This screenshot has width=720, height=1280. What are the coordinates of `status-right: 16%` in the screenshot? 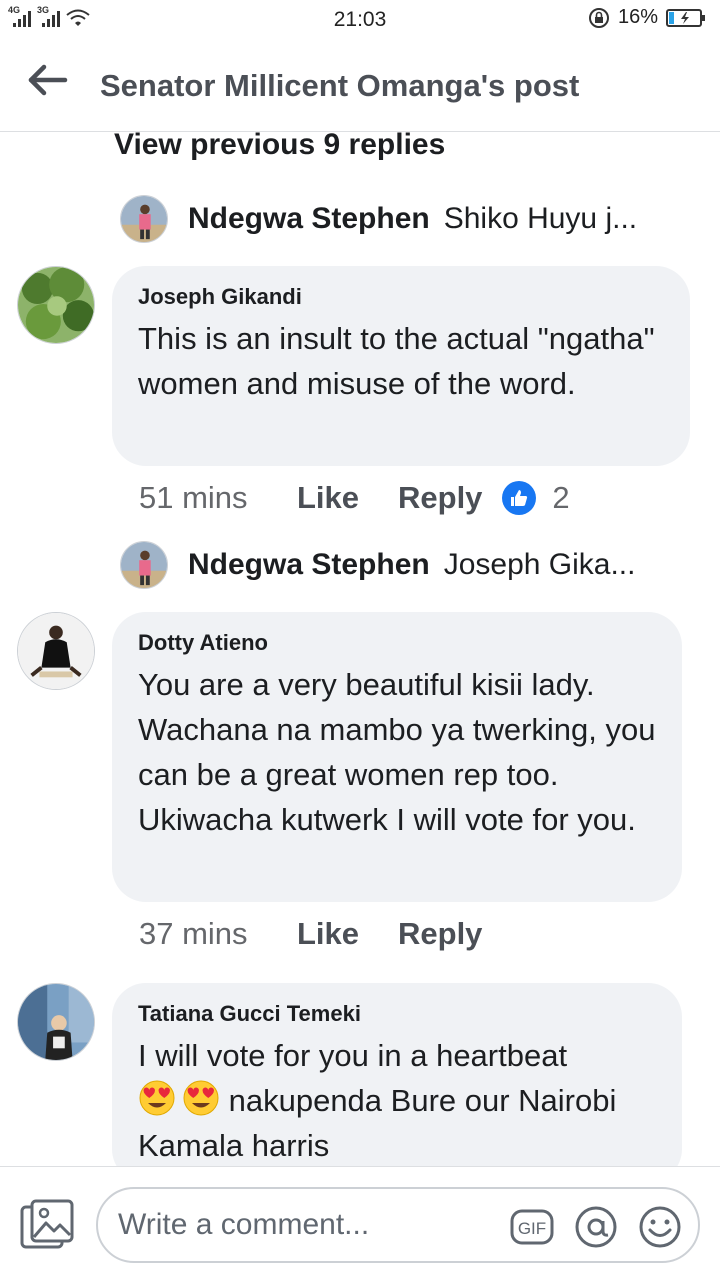 It's located at (647, 17).